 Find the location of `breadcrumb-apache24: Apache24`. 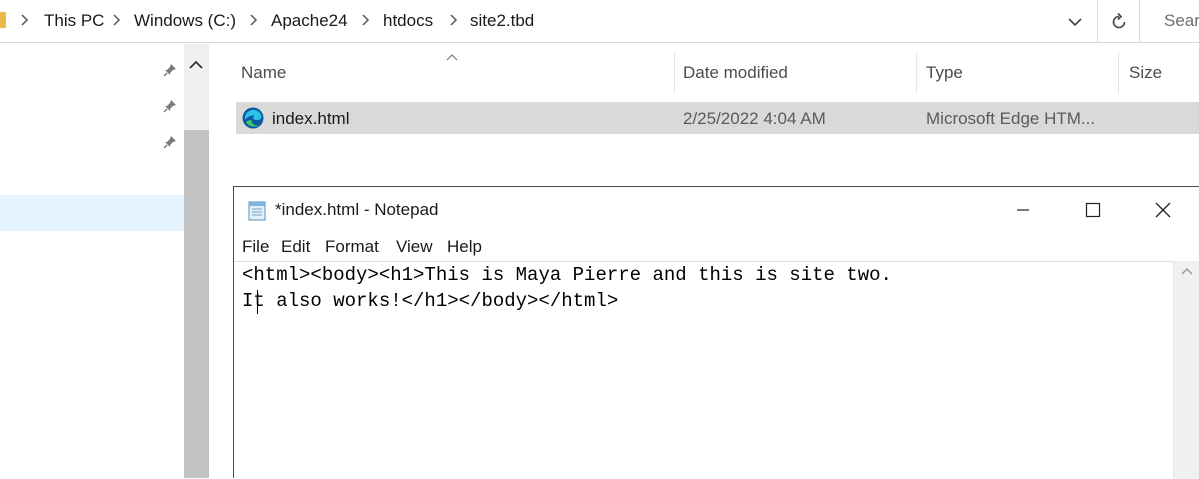

breadcrumb-apache24: Apache24 is located at coordinates (309, 21).